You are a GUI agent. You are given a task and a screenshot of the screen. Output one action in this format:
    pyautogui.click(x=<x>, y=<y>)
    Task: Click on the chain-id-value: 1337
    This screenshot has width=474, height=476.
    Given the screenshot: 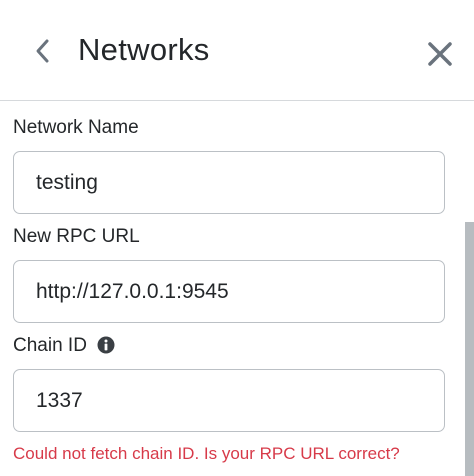 What is the action you would take?
    pyautogui.click(x=59, y=400)
    